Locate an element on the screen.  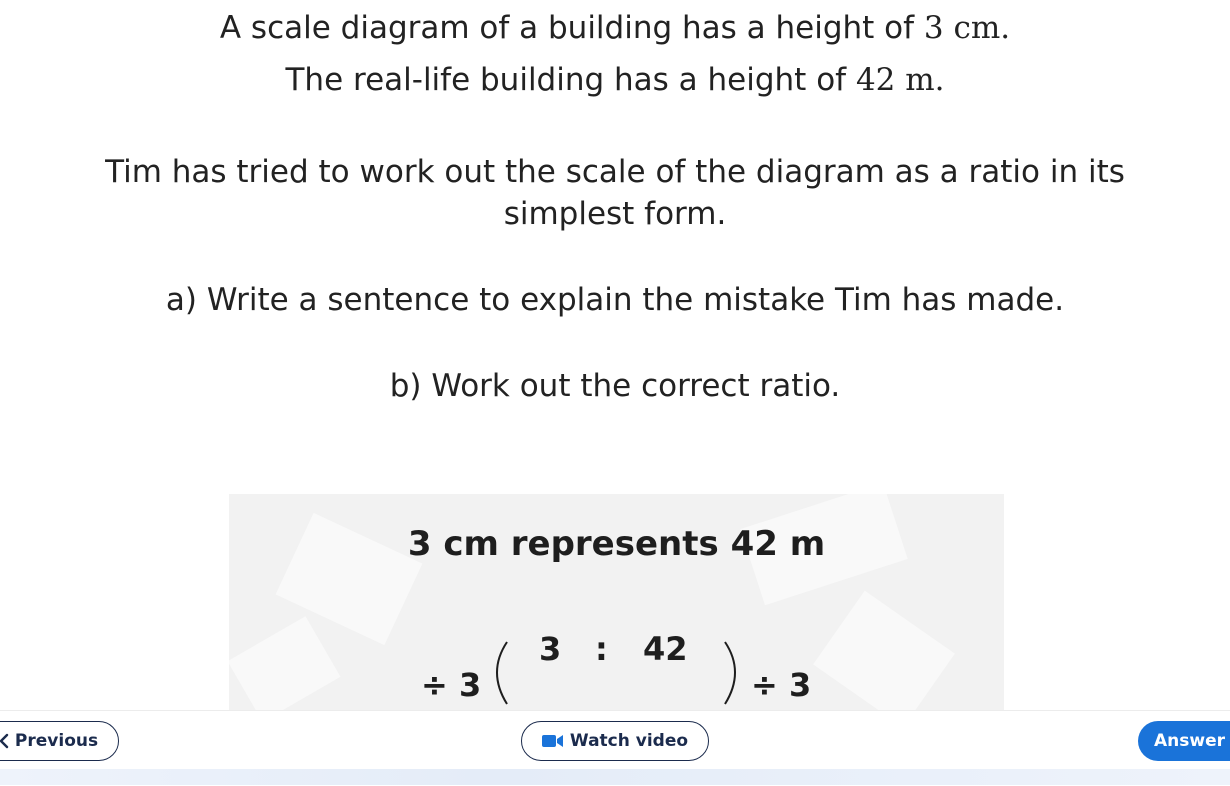
building-height-value: 42 m. is located at coordinates (900, 80).